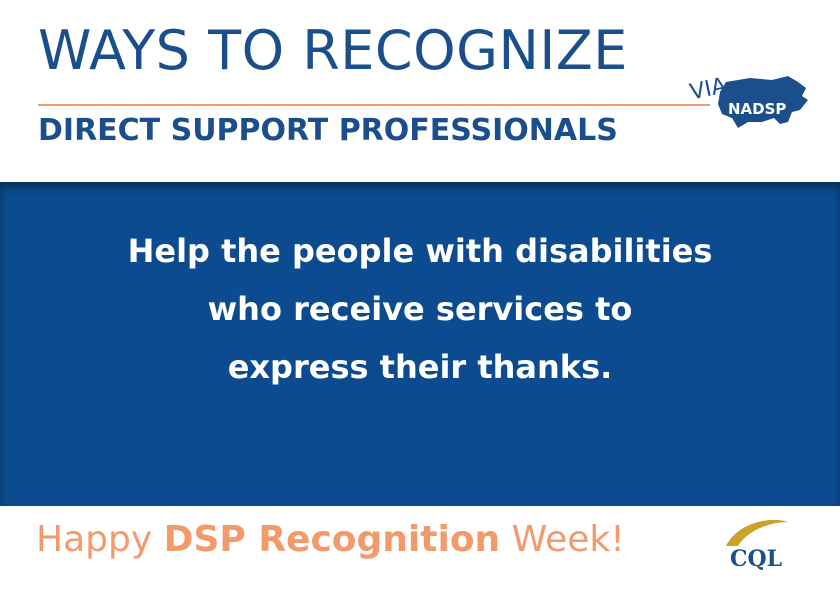 The image size is (840, 600). What do you see at coordinates (420, 367) in the screenshot?
I see `message-line: express their thanks.` at bounding box center [420, 367].